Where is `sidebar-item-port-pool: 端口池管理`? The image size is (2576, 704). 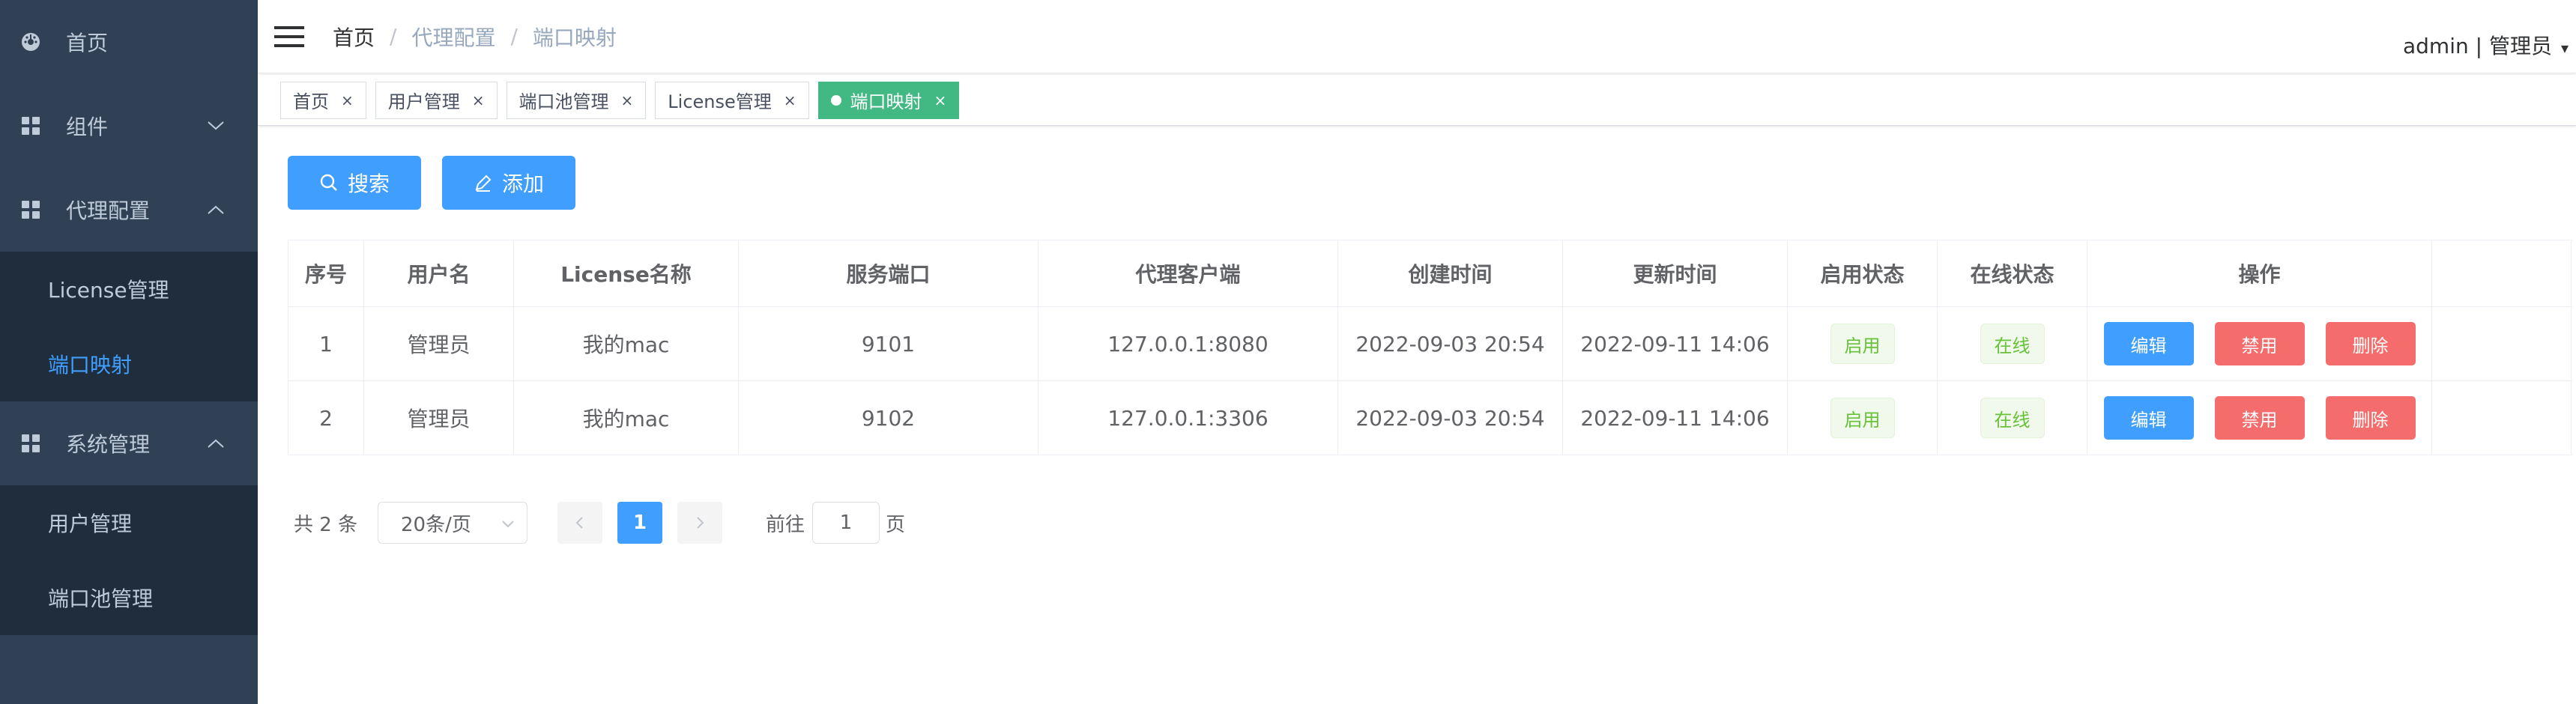
sidebar-item-port-pool: 端口池管理 is located at coordinates (129, 597).